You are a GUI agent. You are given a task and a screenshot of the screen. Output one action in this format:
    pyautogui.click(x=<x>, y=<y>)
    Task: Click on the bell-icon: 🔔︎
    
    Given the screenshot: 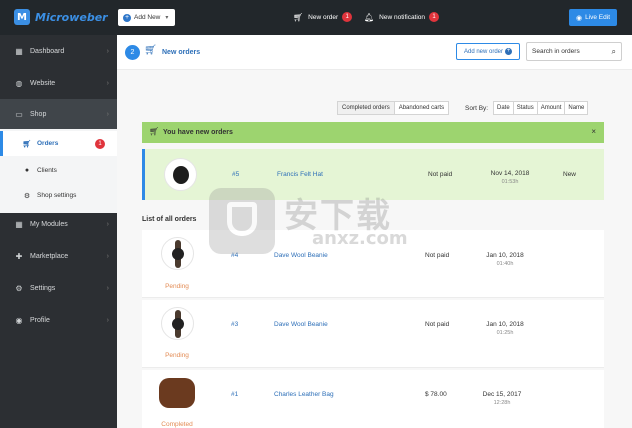 What is the action you would take?
    pyautogui.click(x=369, y=17)
    